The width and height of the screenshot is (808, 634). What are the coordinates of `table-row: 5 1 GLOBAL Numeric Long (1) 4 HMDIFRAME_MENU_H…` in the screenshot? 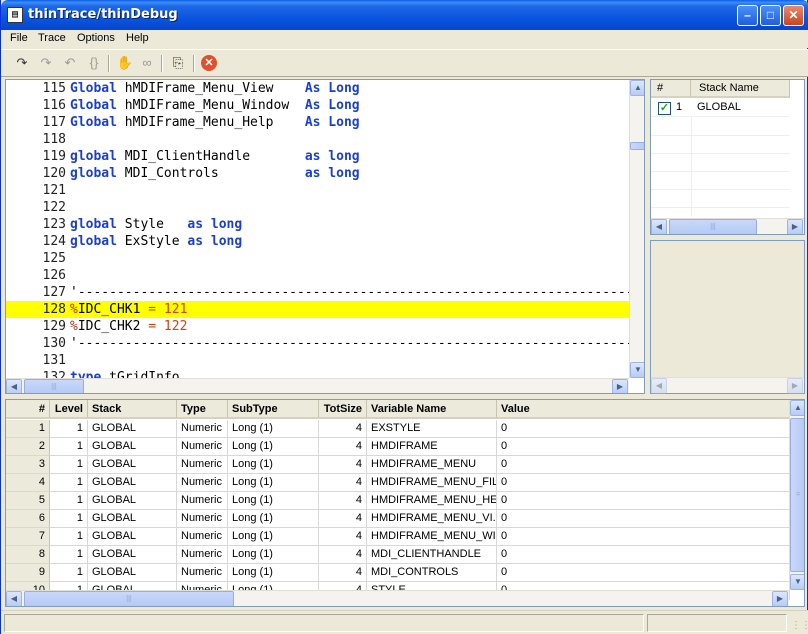 It's located at (398, 501).